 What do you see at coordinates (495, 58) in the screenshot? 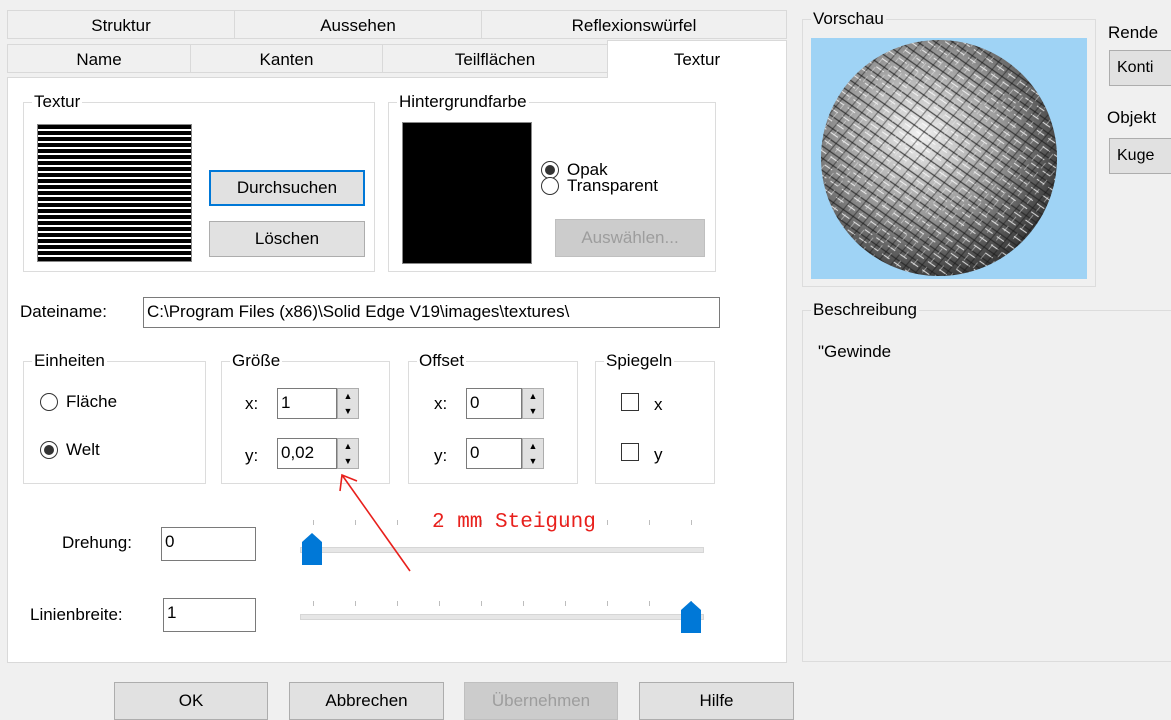
I see `tab-teilflaechen: Teilflächen` at bounding box center [495, 58].